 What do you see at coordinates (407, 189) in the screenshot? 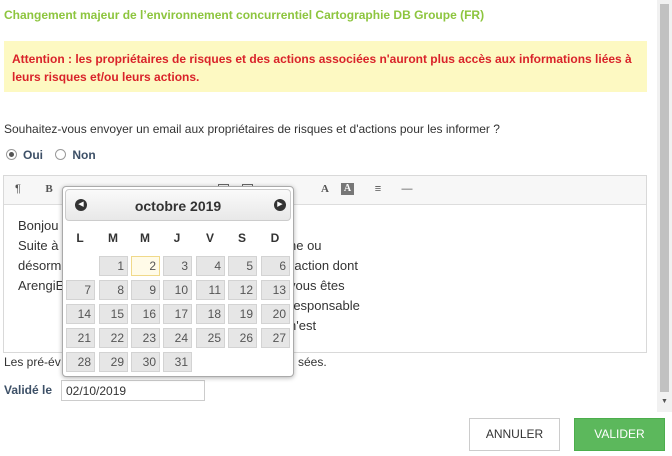
I see `horizontal-rule-button: —` at bounding box center [407, 189].